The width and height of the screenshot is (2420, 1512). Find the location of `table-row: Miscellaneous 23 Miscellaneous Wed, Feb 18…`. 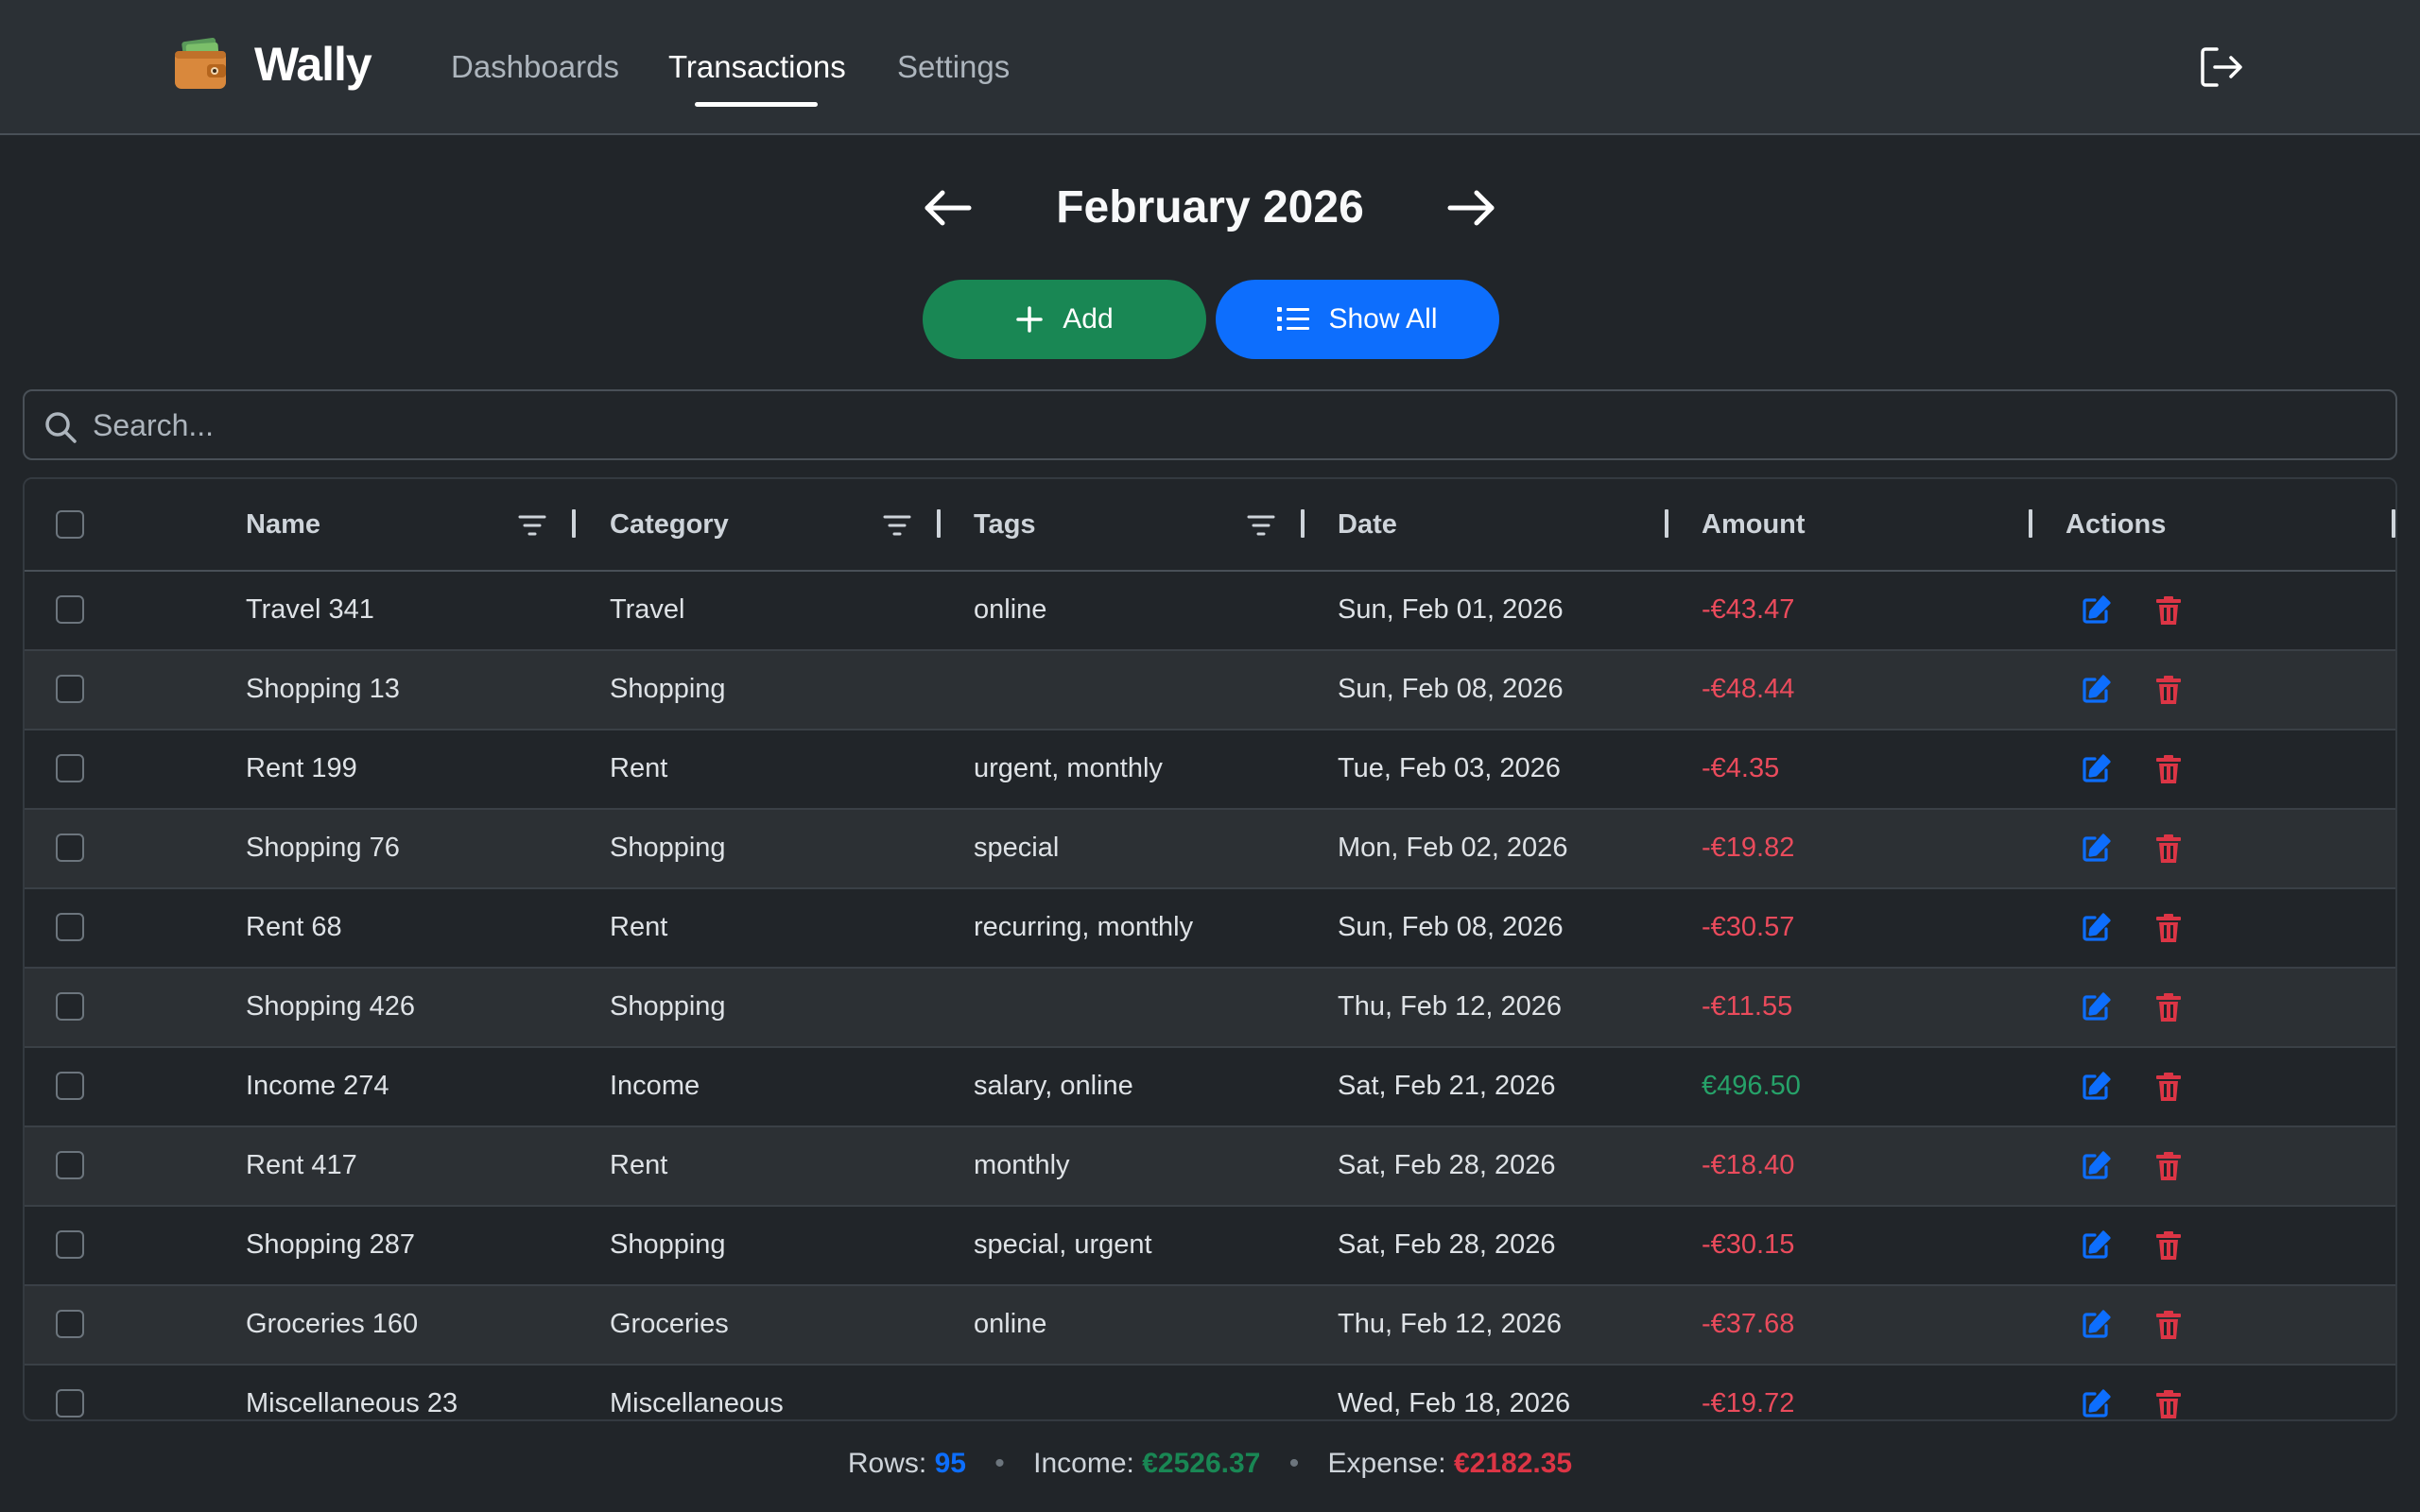

table-row: Miscellaneous 23 Miscellaneous Wed, Feb 18… is located at coordinates (1210, 1392).